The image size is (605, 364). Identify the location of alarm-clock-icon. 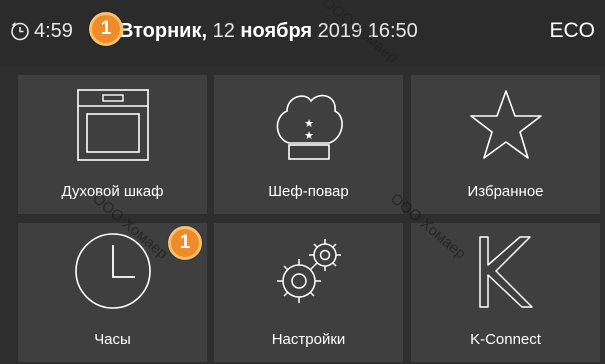
(20, 31).